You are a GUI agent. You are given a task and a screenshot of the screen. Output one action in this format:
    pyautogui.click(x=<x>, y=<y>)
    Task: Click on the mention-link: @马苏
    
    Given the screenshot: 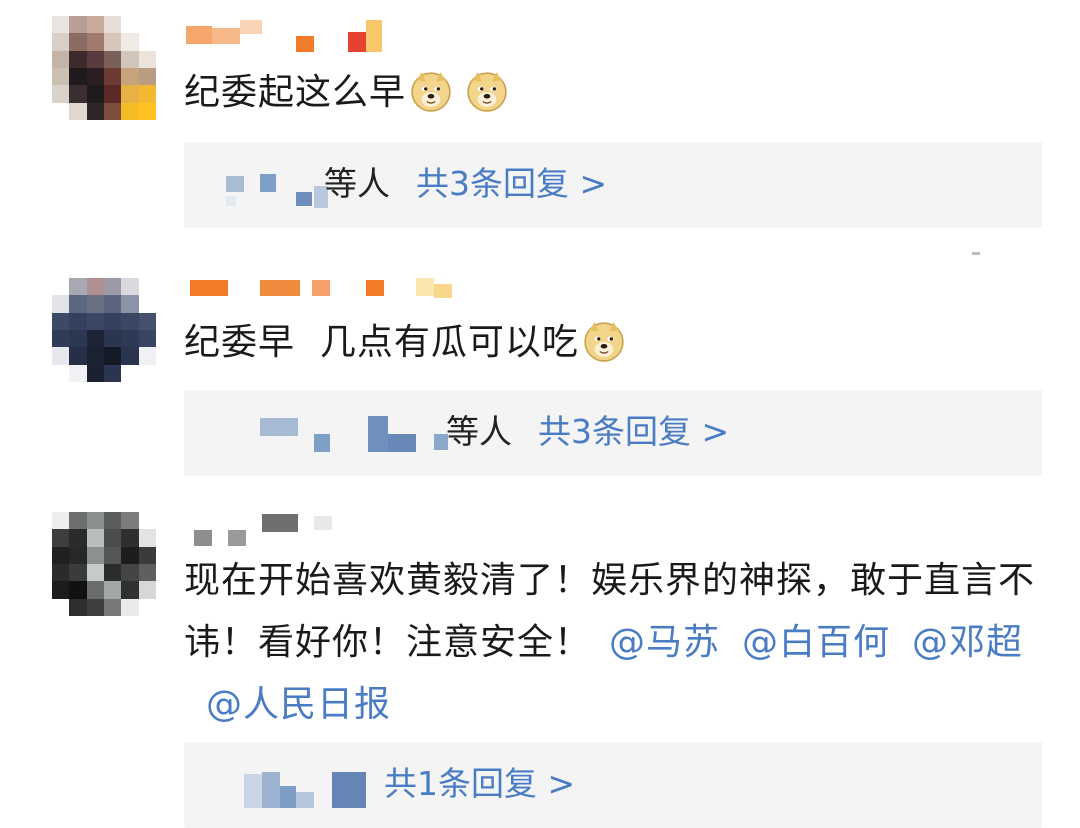 What is the action you would take?
    pyautogui.click(x=664, y=642)
    